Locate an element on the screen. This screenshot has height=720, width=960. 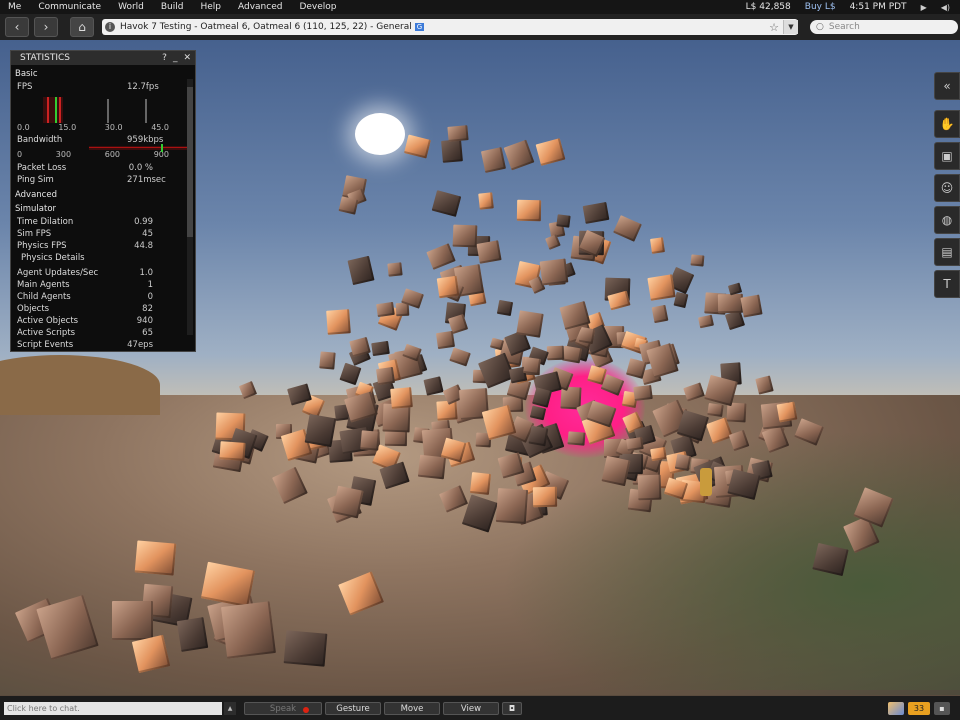
menu-world: World is located at coordinates (131, 7).